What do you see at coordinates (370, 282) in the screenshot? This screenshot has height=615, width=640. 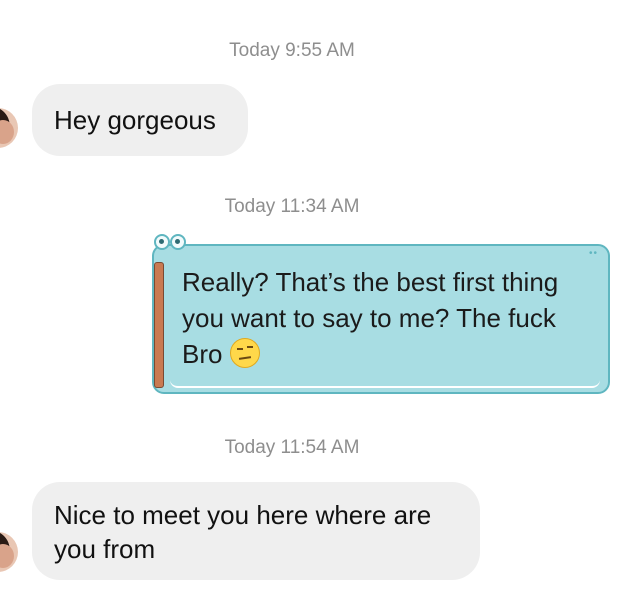 I see `message-line: Really? That’s the best first thing` at bounding box center [370, 282].